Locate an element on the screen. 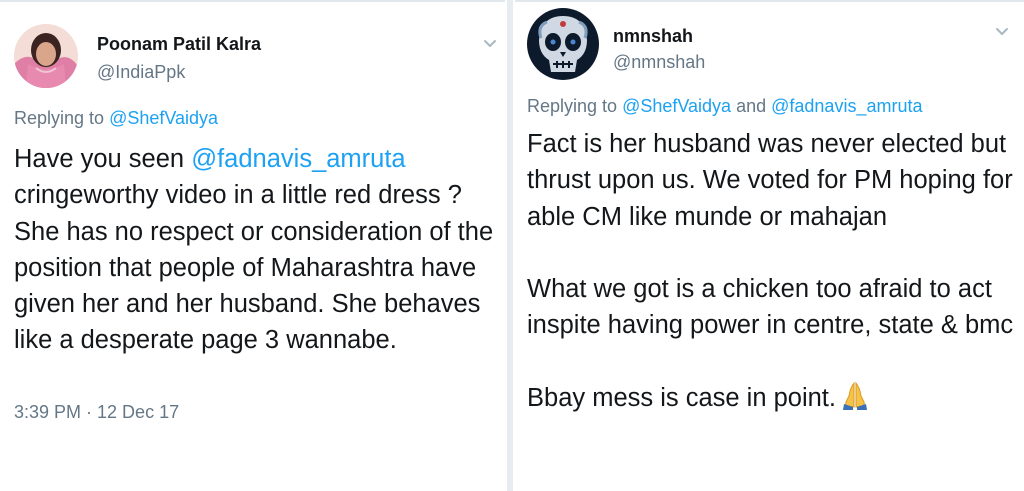 This screenshot has height=491, width=1024. folded-hands-icon is located at coordinates (855, 400).